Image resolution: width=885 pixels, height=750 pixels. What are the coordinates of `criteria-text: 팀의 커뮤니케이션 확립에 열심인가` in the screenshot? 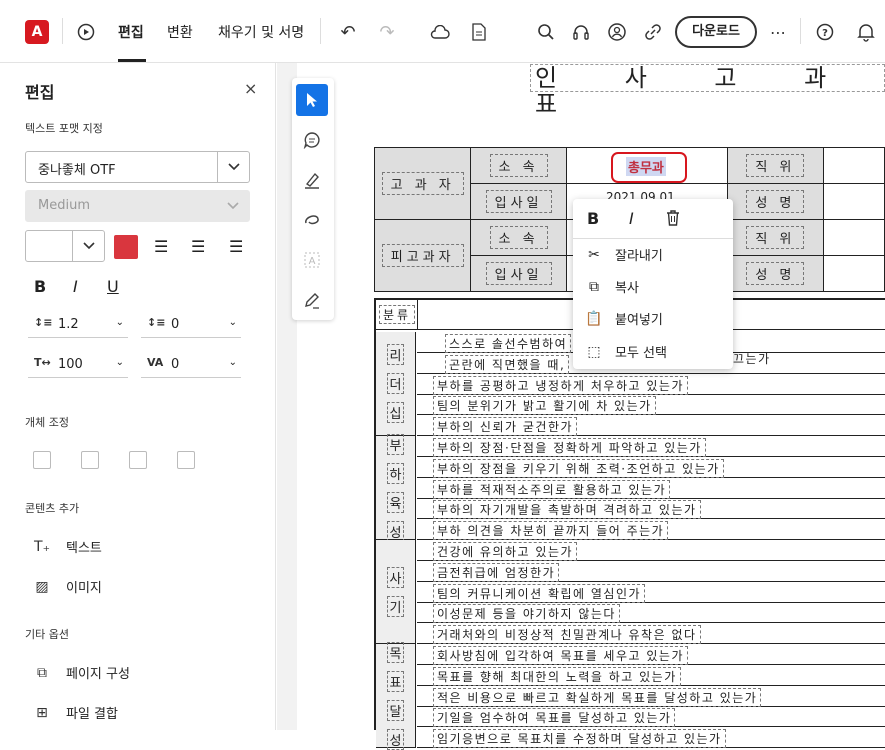 It's located at (539, 593).